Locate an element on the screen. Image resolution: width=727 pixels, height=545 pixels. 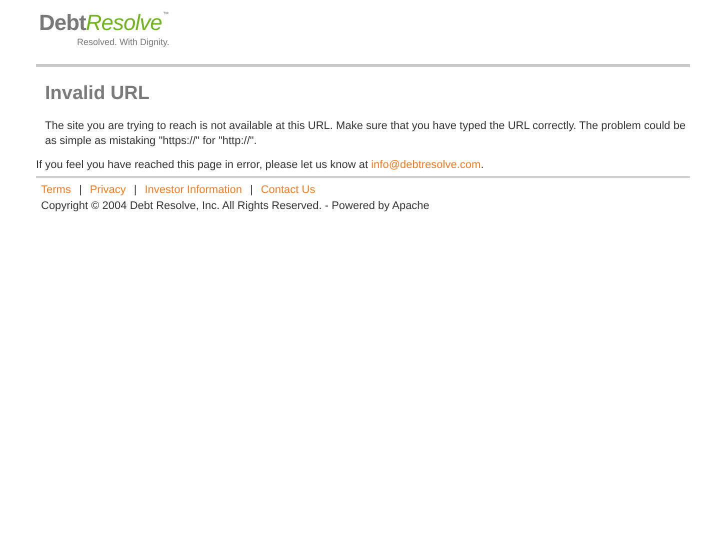
page-heading: Invalid URL is located at coordinates (98, 94).